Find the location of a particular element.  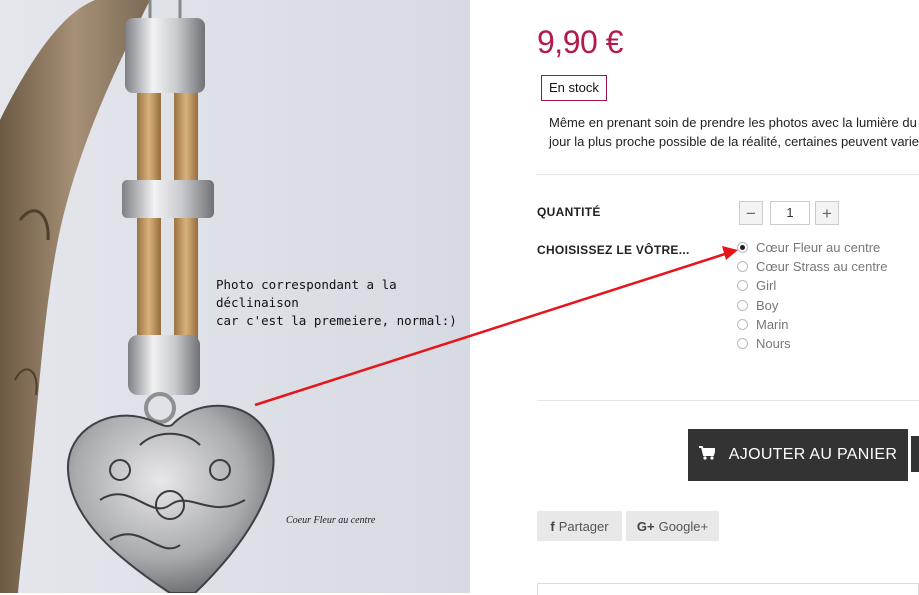

variant-option: Cœur Strass au centre is located at coordinates (812, 266).